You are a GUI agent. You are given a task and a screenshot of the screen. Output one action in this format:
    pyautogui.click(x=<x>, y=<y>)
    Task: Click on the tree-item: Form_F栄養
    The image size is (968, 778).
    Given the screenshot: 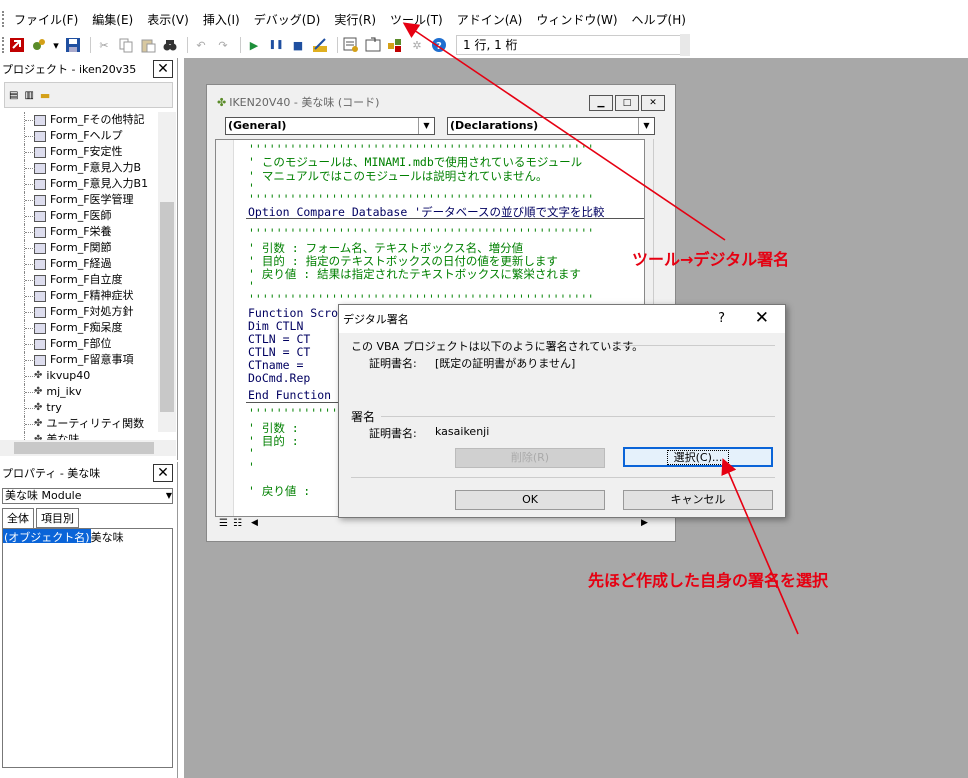 What is the action you would take?
    pyautogui.click(x=80, y=232)
    